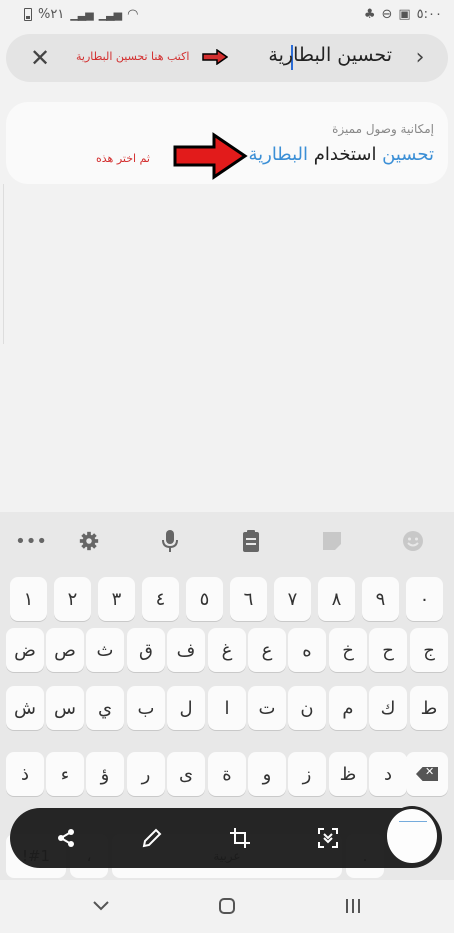 Image resolution: width=454 pixels, height=933 pixels. What do you see at coordinates (65, 650) in the screenshot?
I see `key: ص` at bounding box center [65, 650].